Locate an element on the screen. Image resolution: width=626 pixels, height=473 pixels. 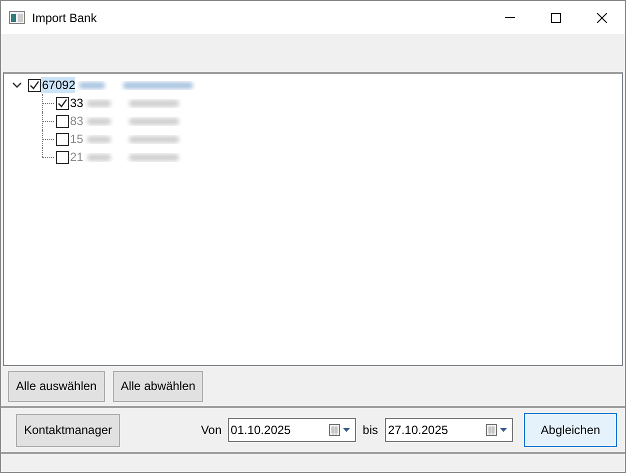
chevron-icon is located at coordinates (17, 85).